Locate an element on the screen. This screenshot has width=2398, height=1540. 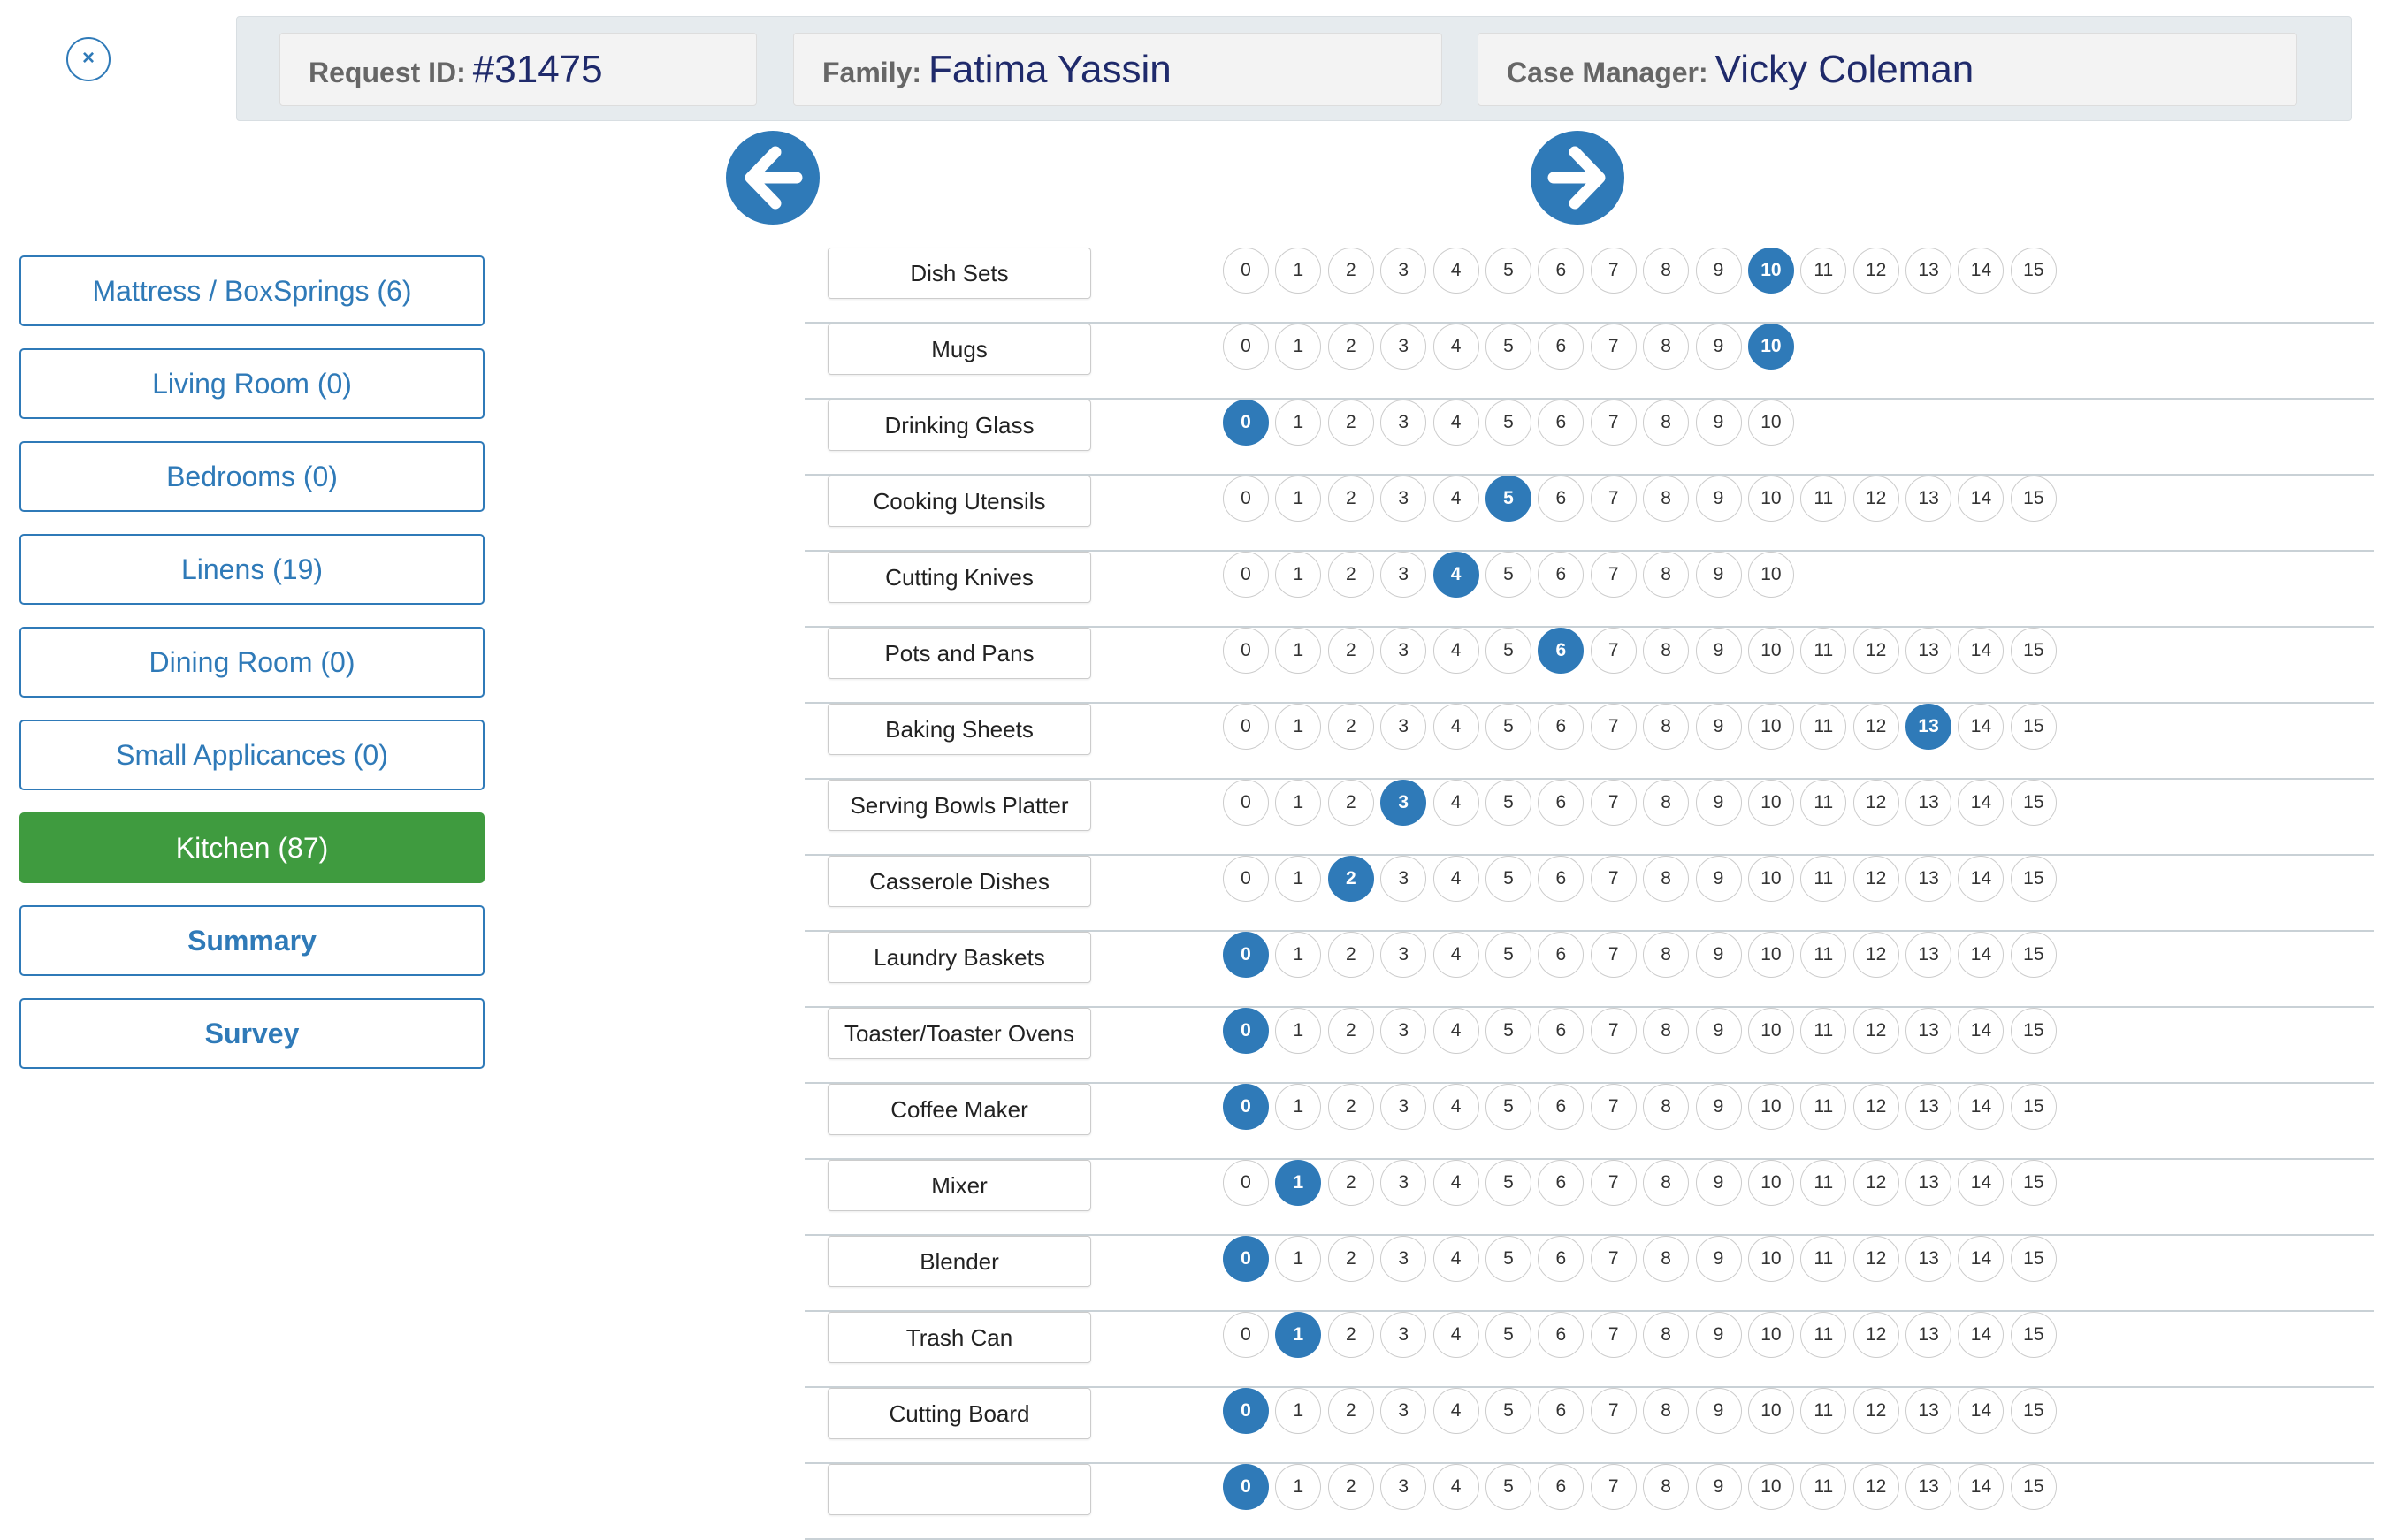
category-summary: Summary is located at coordinates (252, 941).